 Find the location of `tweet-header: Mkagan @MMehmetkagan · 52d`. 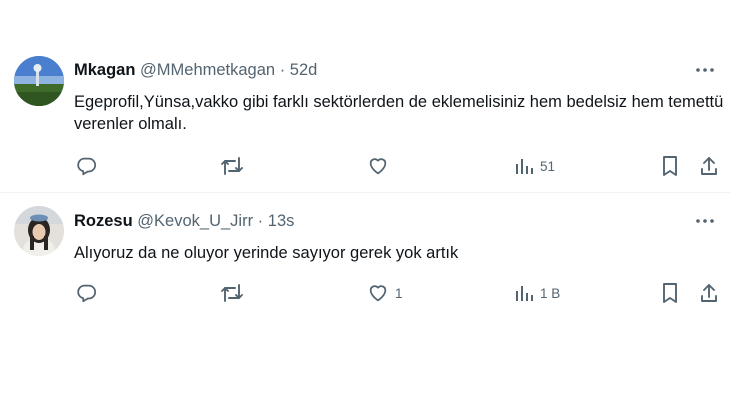

tweet-header: Mkagan @MMehmetkagan · 52d is located at coordinates (195, 70).